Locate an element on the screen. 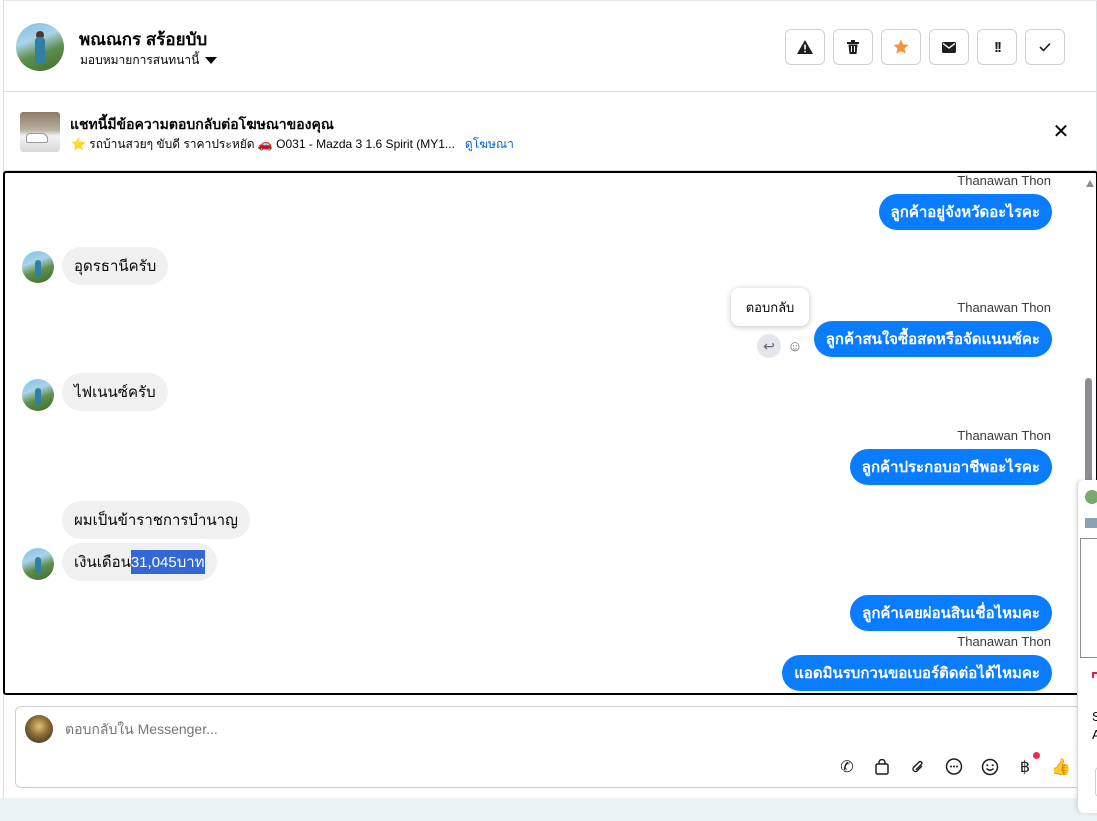  message-bubble-outgoing: ลูกค้าเคยผ่อนสินเชื่อไหมคะ is located at coordinates (951, 613).